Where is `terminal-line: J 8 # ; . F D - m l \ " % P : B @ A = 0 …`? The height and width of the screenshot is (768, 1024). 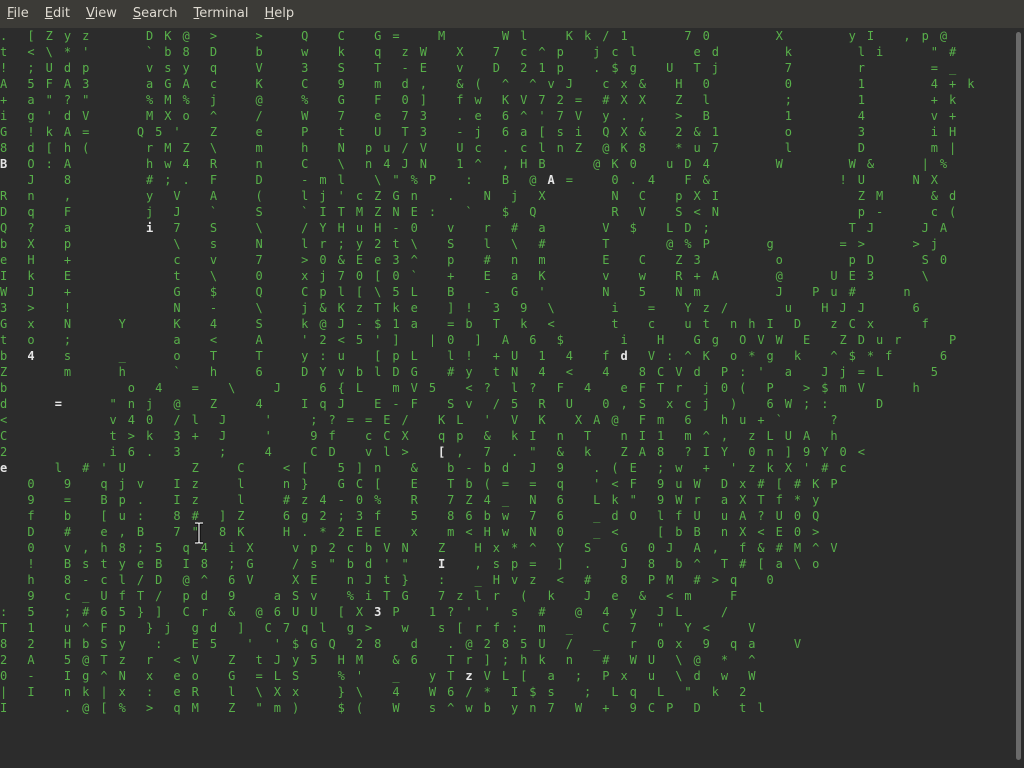 terminal-line: J 8 # ; . F D - m l \ " % P : B @ A = 0 … is located at coordinates (470, 180).